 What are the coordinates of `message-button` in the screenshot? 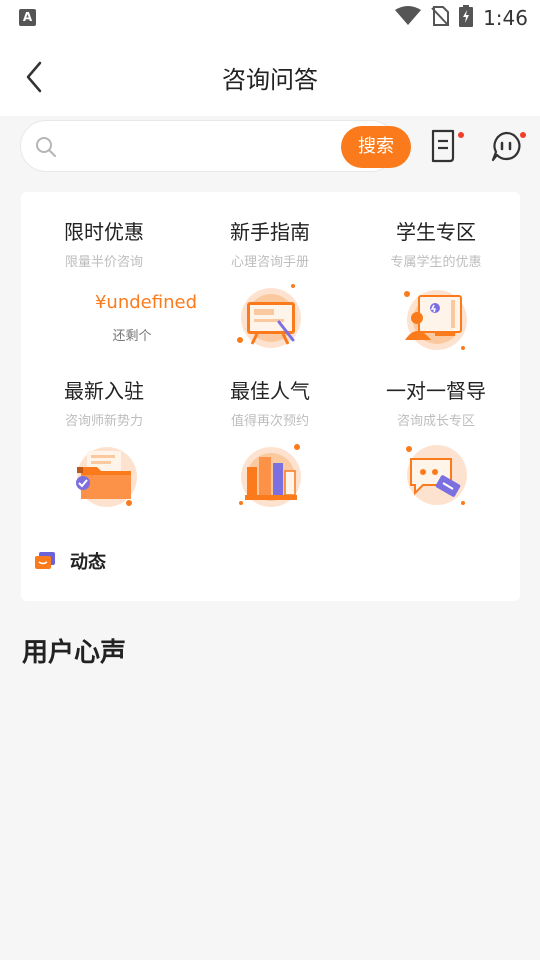 It's located at (508, 148).